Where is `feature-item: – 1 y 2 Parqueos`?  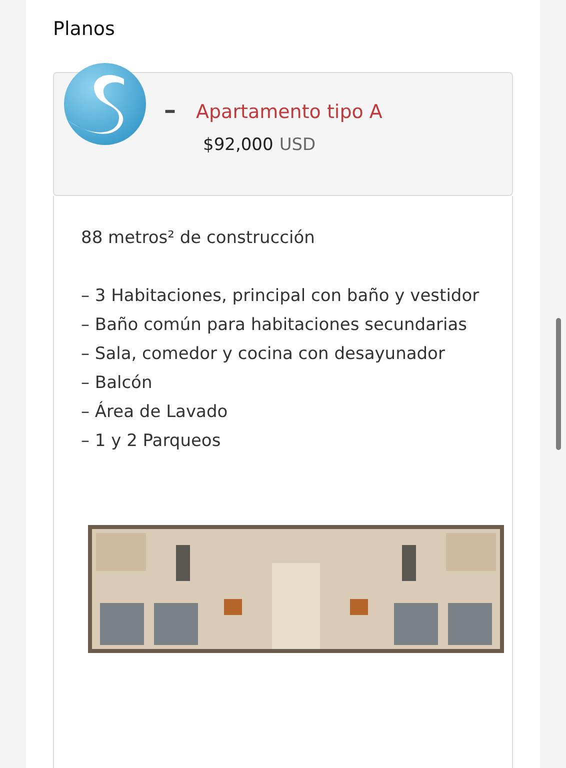
feature-item: – 1 y 2 Parqueos is located at coordinates (151, 441).